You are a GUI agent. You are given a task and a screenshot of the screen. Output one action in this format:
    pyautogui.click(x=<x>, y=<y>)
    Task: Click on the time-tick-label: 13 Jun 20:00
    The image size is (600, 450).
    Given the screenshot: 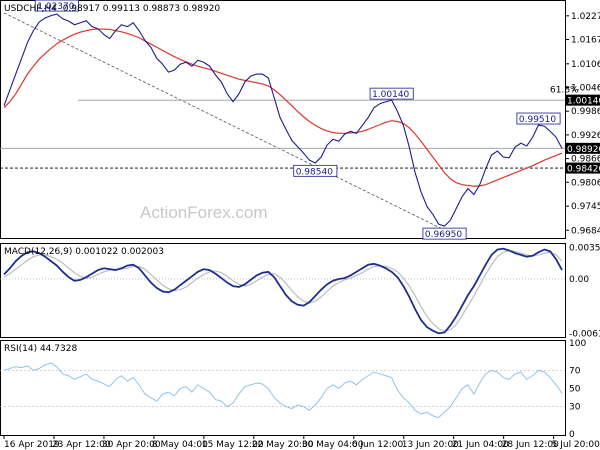 What is the action you would take?
    pyautogui.click(x=430, y=445)
    